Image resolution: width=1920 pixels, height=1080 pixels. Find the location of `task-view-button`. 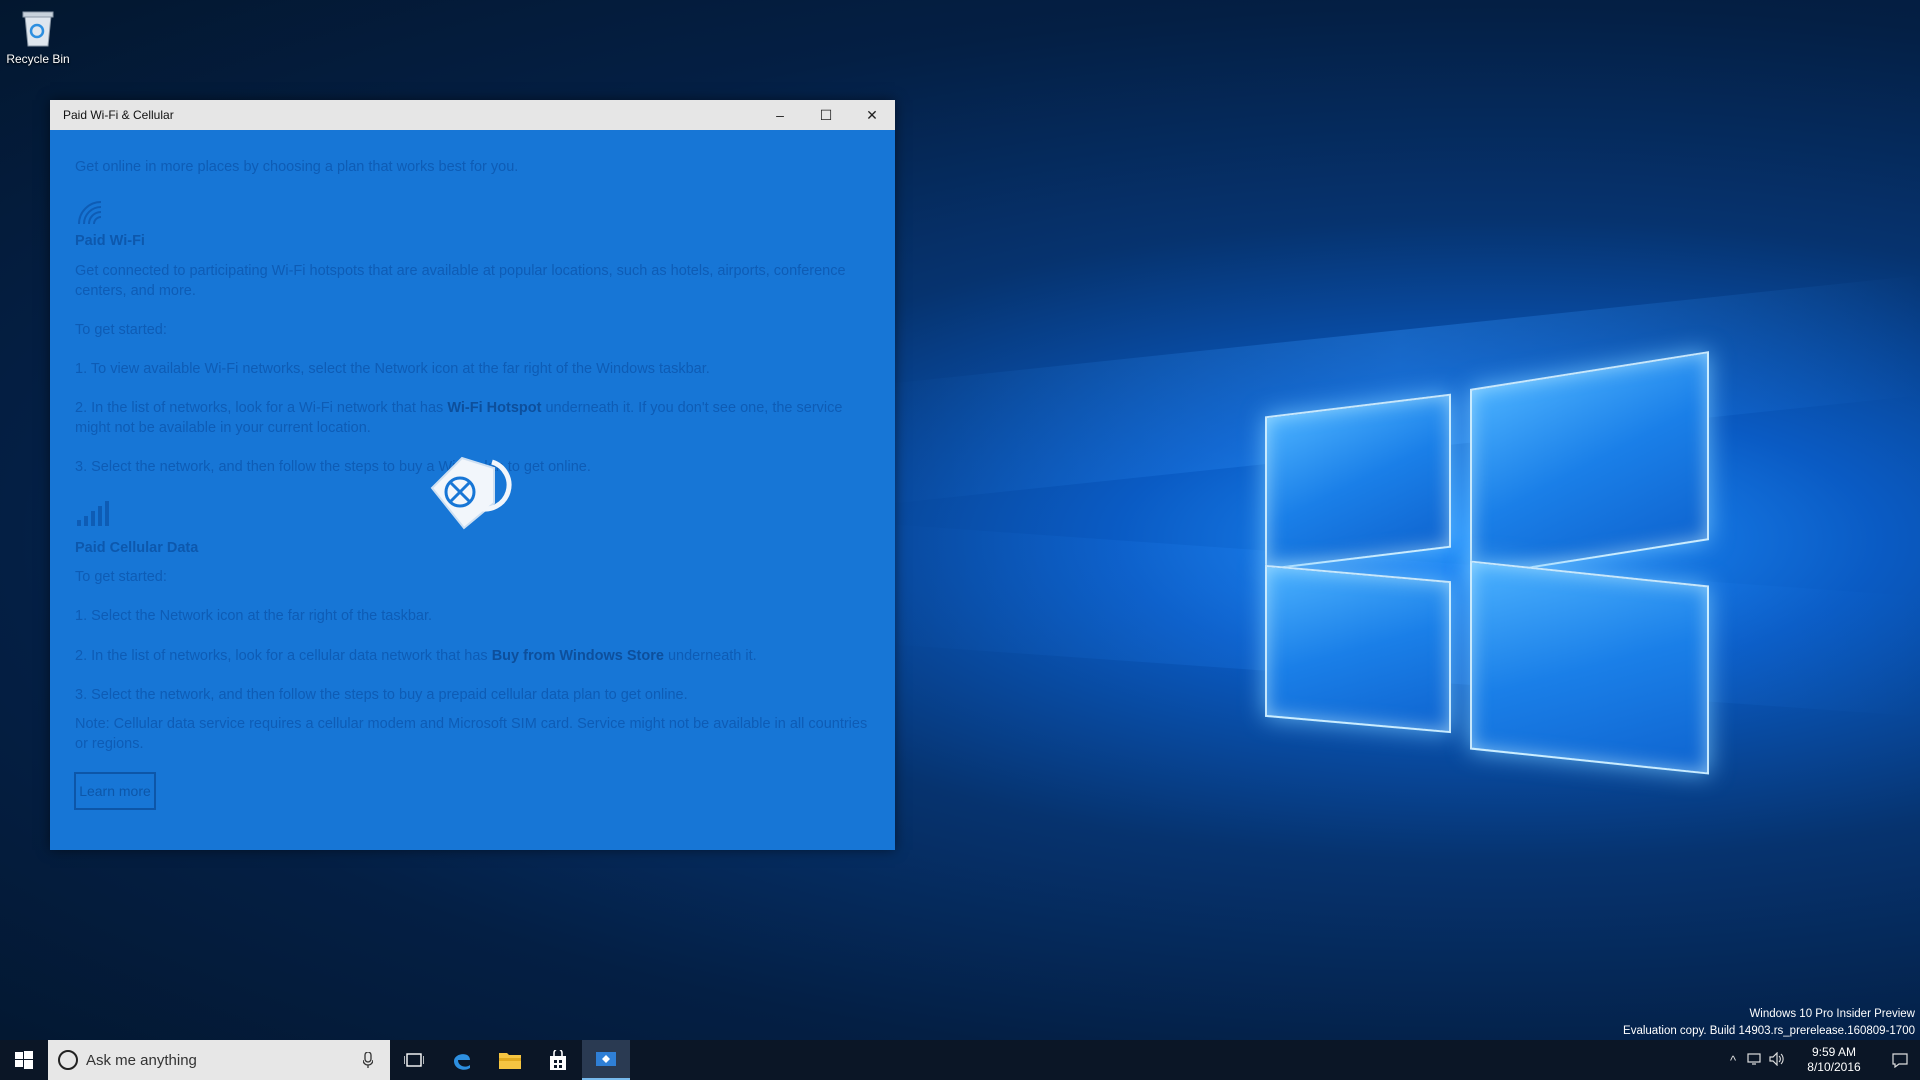

task-view-button is located at coordinates (414, 1060).